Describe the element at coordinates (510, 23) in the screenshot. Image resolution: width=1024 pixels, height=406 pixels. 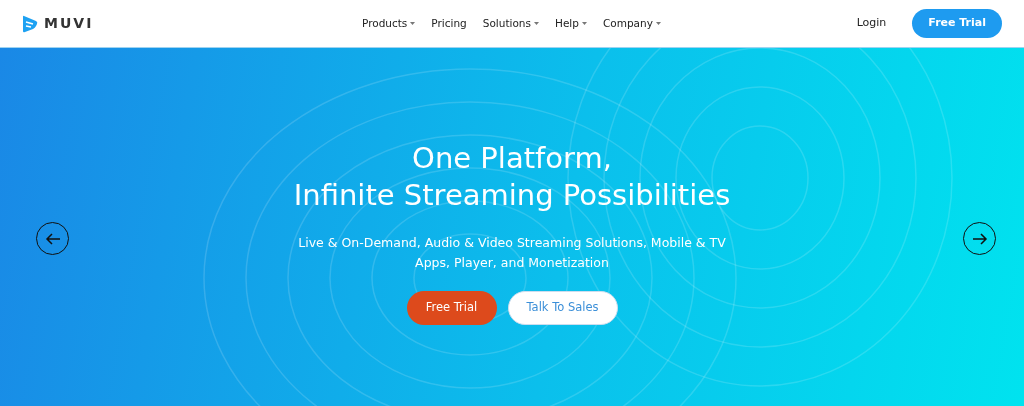
I see `nav-link: Solutions` at that location.